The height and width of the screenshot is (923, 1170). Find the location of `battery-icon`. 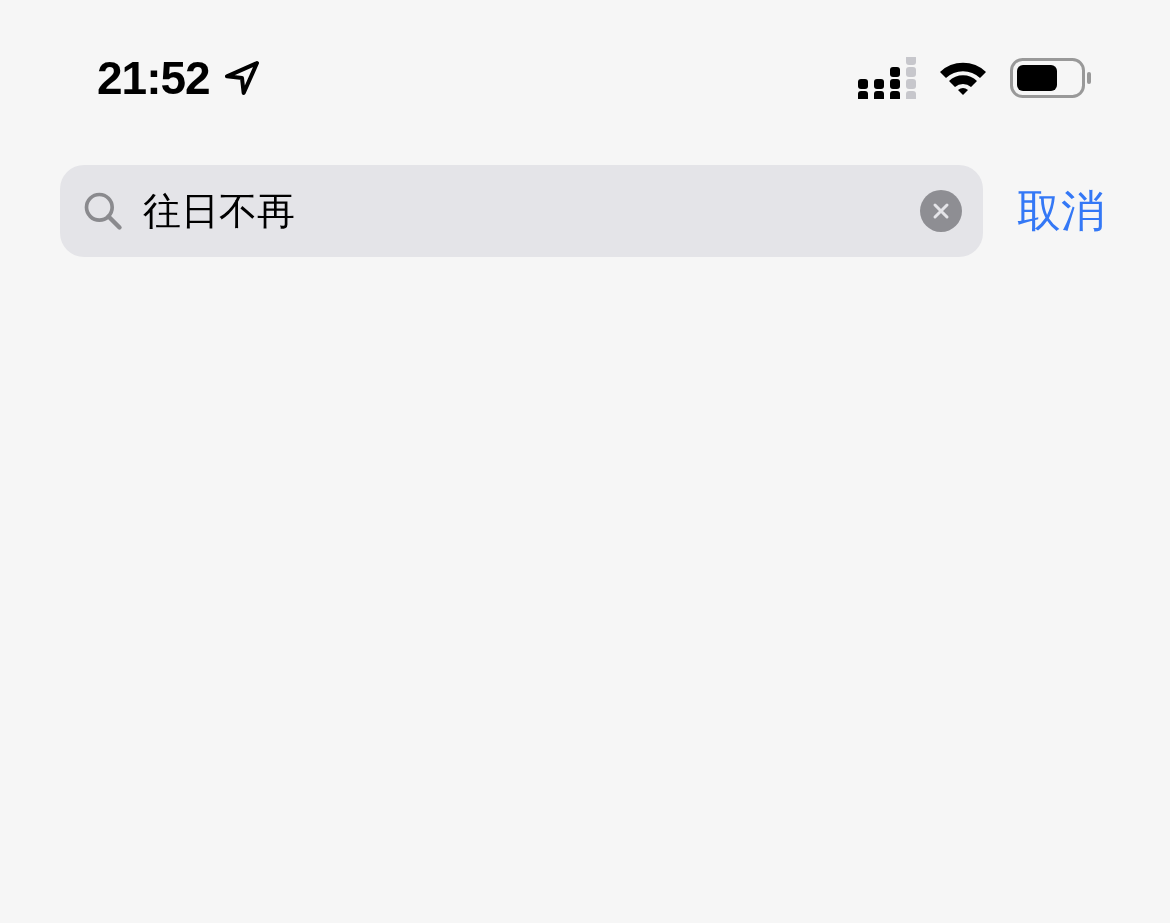

battery-icon is located at coordinates (1051, 78).